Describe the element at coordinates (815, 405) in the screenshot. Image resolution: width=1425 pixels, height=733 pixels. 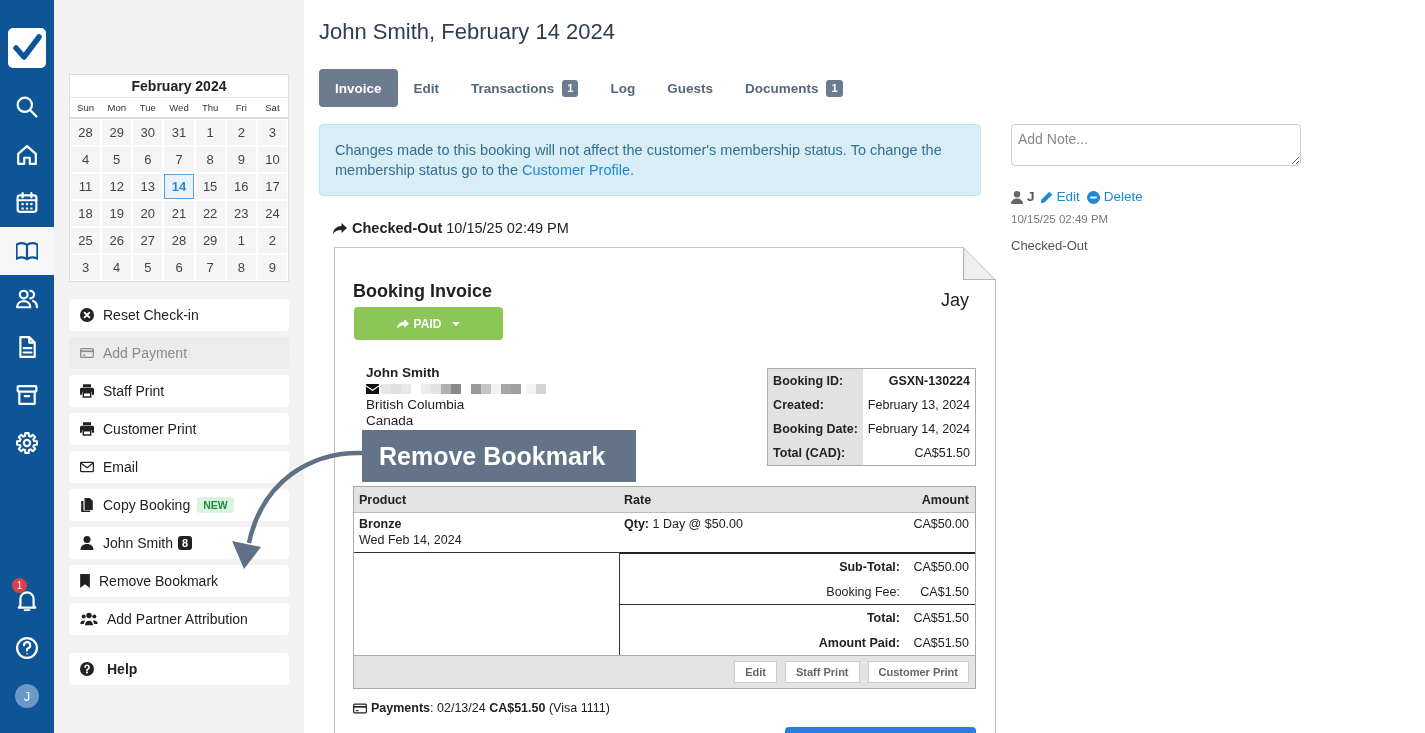
I see `table-cell: Created:` at that location.